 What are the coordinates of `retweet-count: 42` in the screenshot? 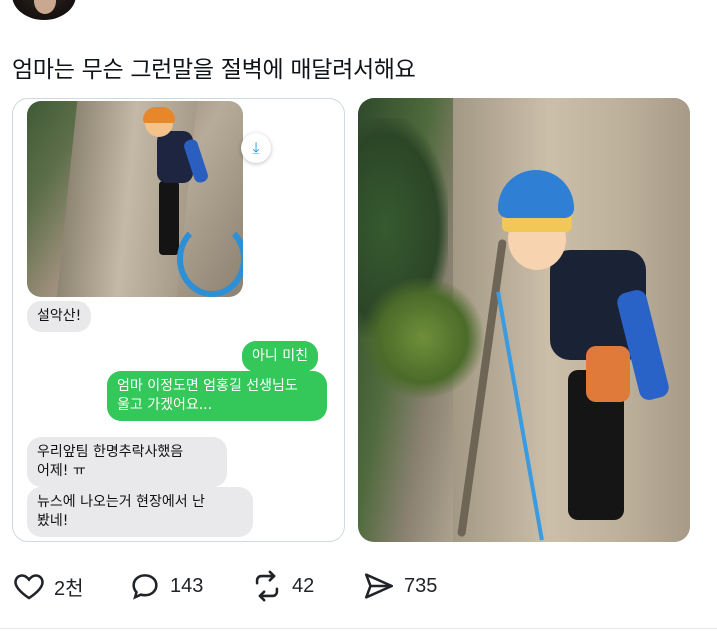 It's located at (303, 585).